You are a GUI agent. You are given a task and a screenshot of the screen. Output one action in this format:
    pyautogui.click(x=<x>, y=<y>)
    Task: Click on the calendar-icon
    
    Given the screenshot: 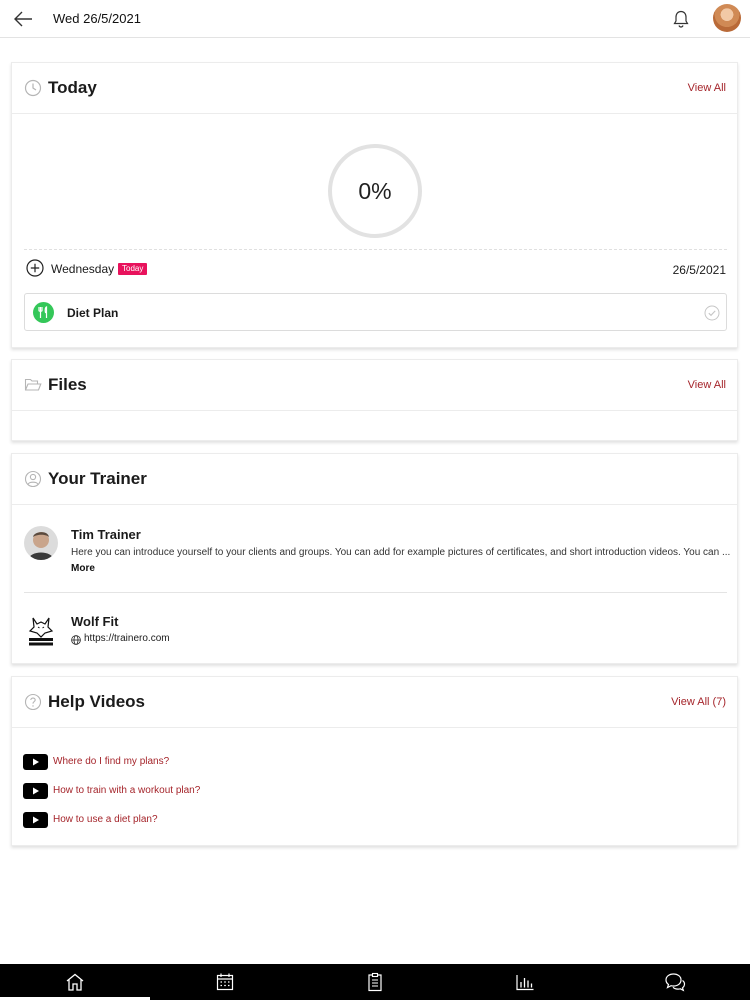 What is the action you would take?
    pyautogui.click(x=225, y=982)
    